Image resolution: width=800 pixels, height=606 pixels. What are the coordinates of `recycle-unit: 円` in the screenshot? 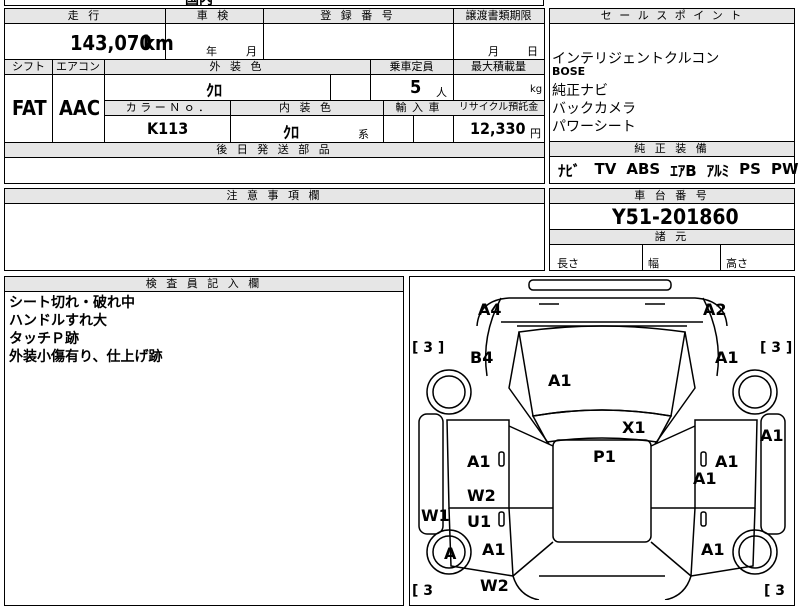 It's located at (535, 133).